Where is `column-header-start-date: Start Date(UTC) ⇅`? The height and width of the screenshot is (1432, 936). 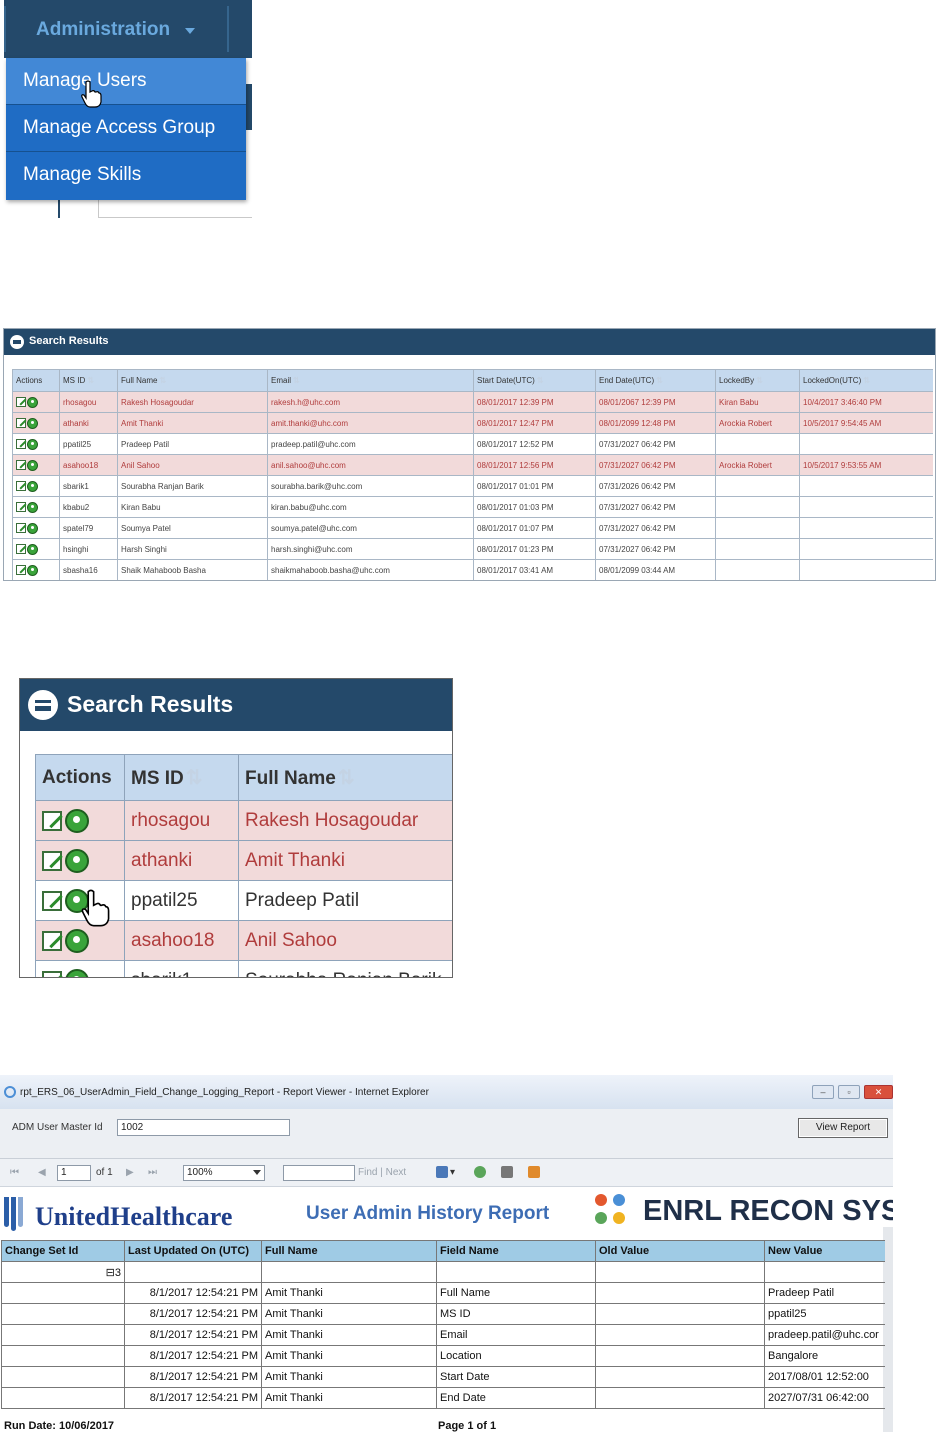 column-header-start-date: Start Date(UTC) ⇅ is located at coordinates (534, 380).